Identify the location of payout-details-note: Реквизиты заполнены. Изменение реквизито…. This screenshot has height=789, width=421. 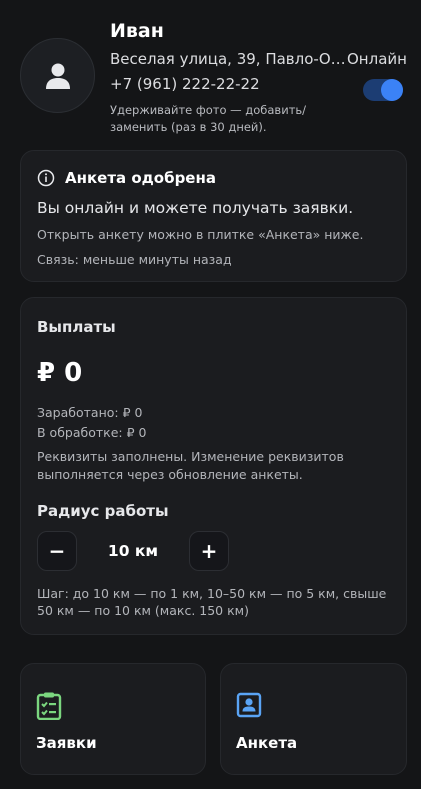
(190, 465).